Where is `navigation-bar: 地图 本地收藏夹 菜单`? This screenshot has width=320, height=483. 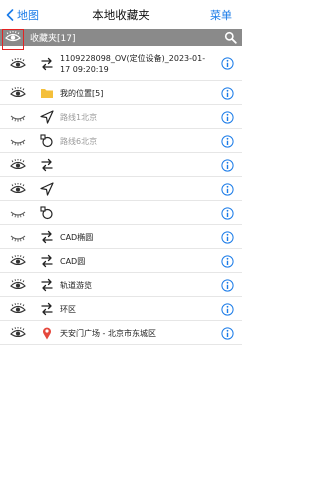 navigation-bar: 地图 本地收藏夹 菜单 is located at coordinates (121, 14).